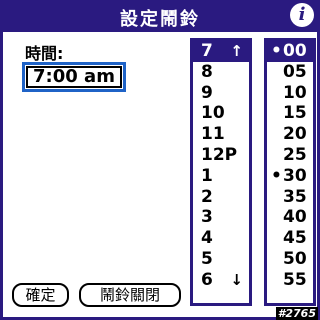  Describe the element at coordinates (44, 53) in the screenshot. I see `time-label: 時間:` at that location.